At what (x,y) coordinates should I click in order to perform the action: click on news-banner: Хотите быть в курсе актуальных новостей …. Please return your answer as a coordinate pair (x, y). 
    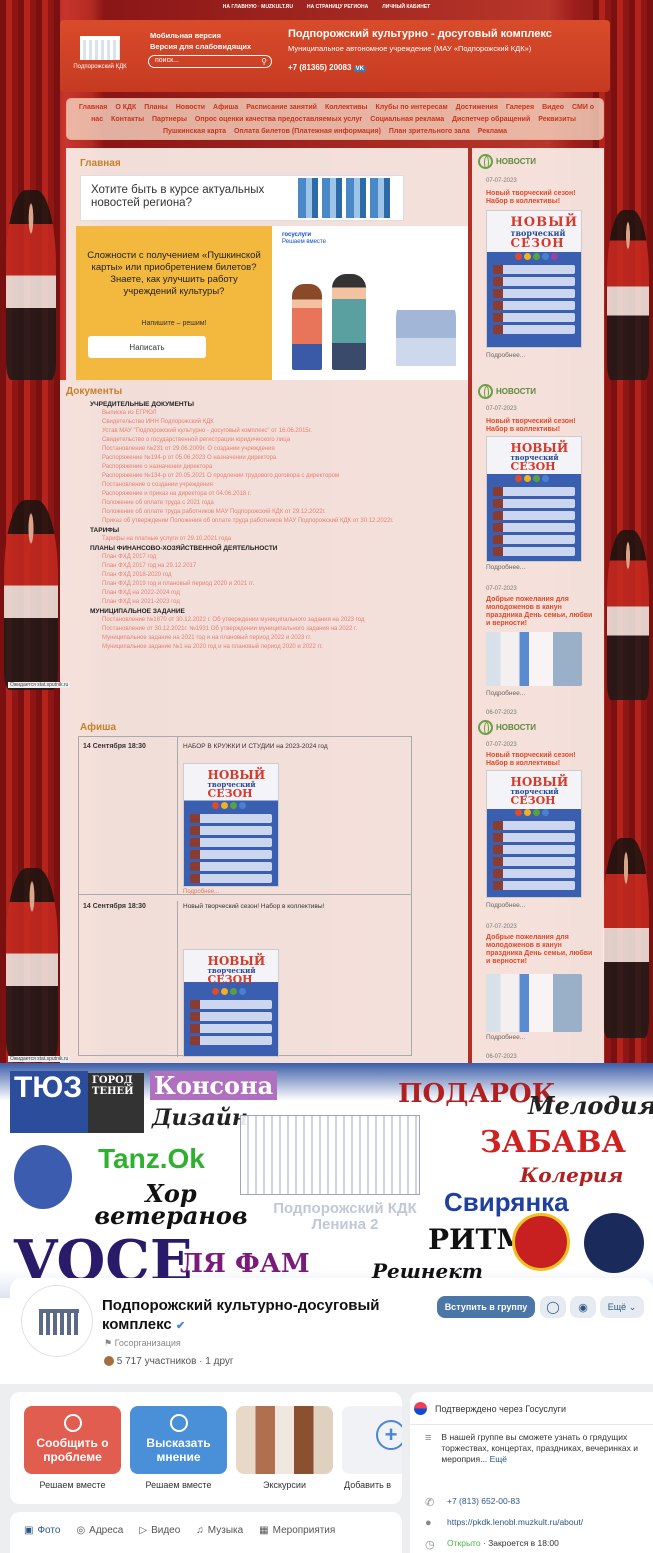
    Looking at the image, I should click on (242, 198).